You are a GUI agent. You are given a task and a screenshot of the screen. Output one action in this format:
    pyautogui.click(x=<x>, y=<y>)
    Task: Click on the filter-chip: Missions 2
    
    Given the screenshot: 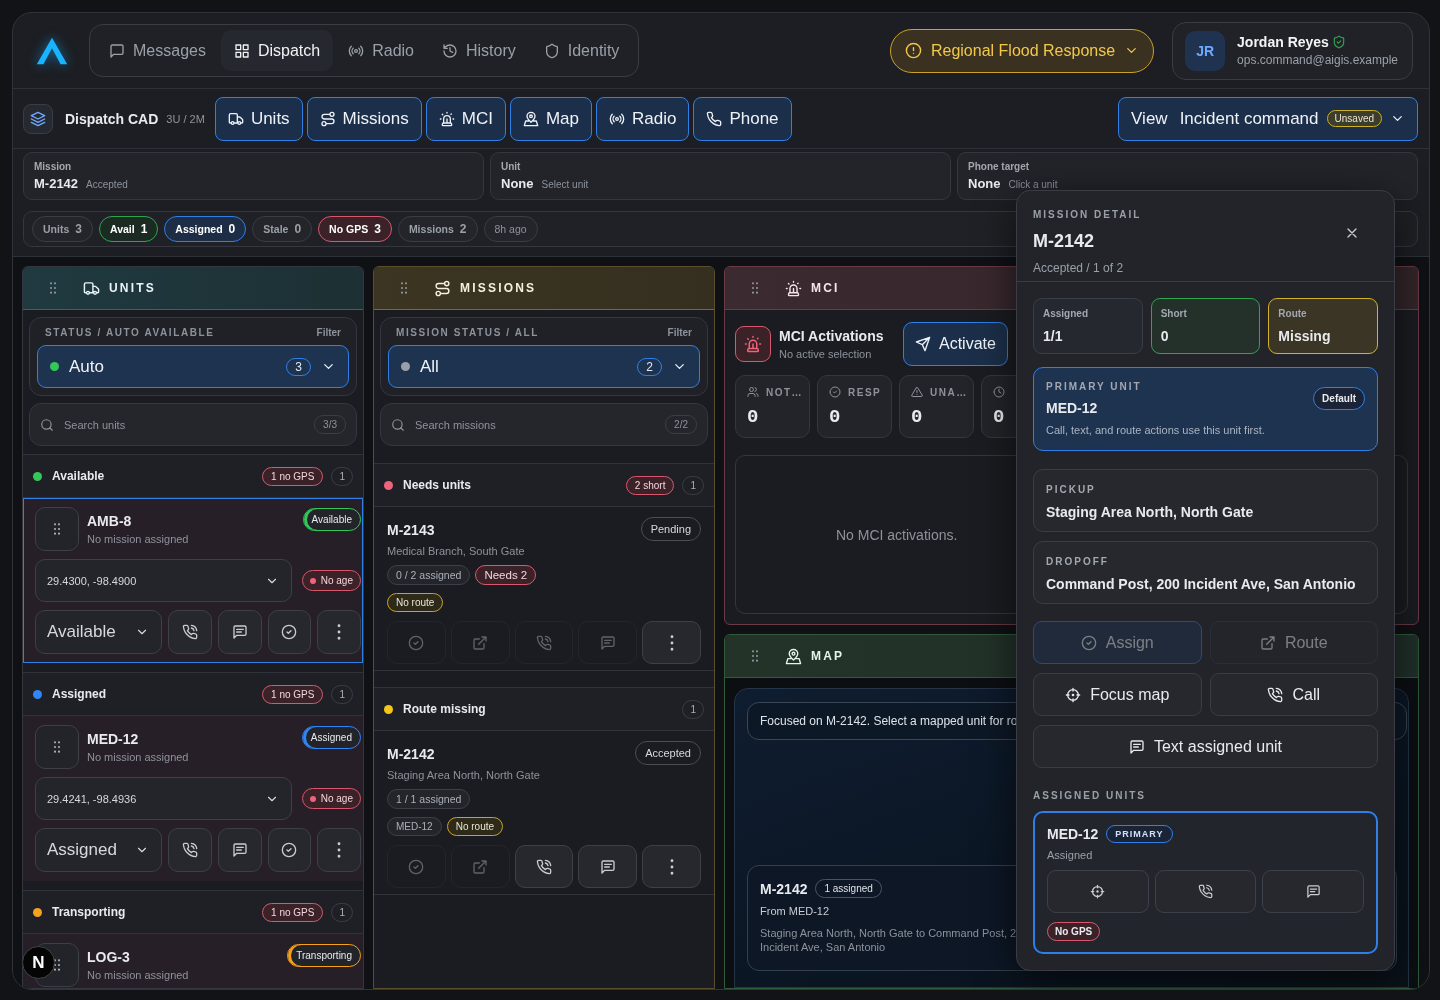 What is the action you would take?
    pyautogui.click(x=437, y=229)
    